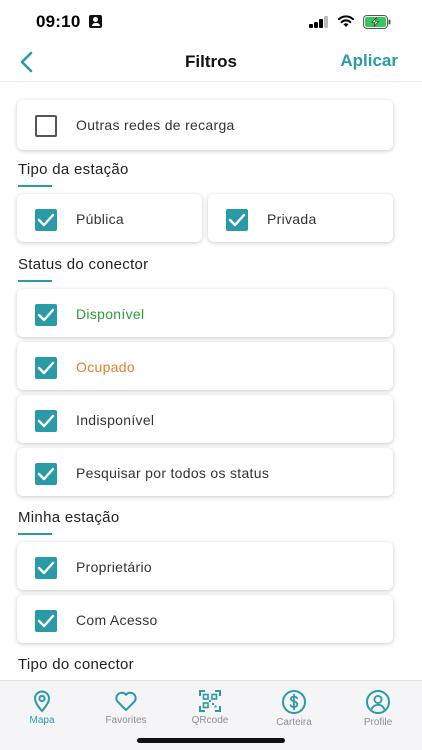 This screenshot has width=422, height=750. Describe the element at coordinates (205, 619) in the screenshot. I see `filter-option-with-access: Com Acesso` at that location.